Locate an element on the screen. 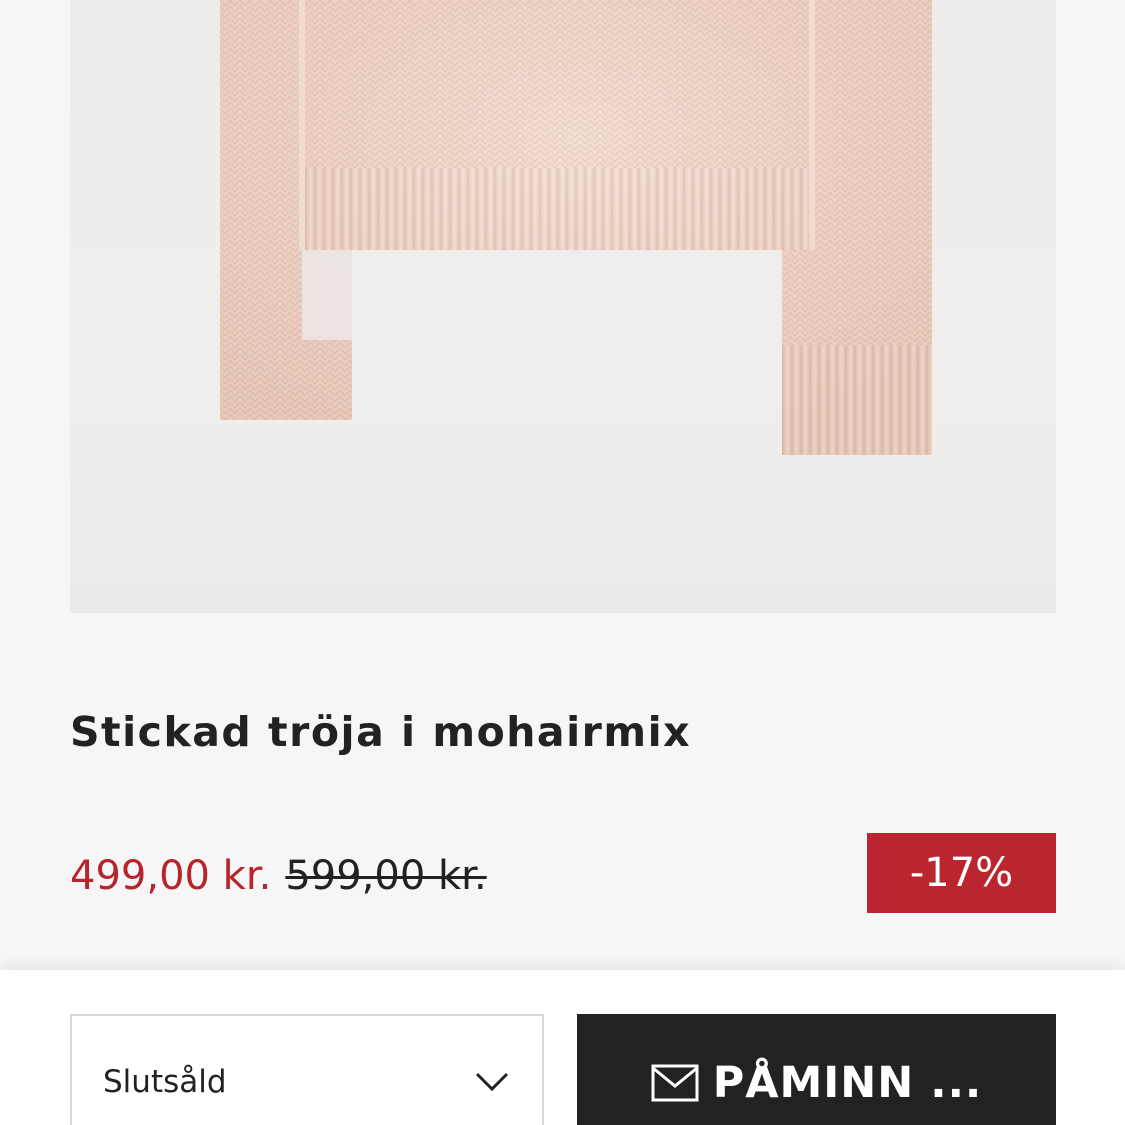  sale-price: 499,00 kr. is located at coordinates (171, 876).